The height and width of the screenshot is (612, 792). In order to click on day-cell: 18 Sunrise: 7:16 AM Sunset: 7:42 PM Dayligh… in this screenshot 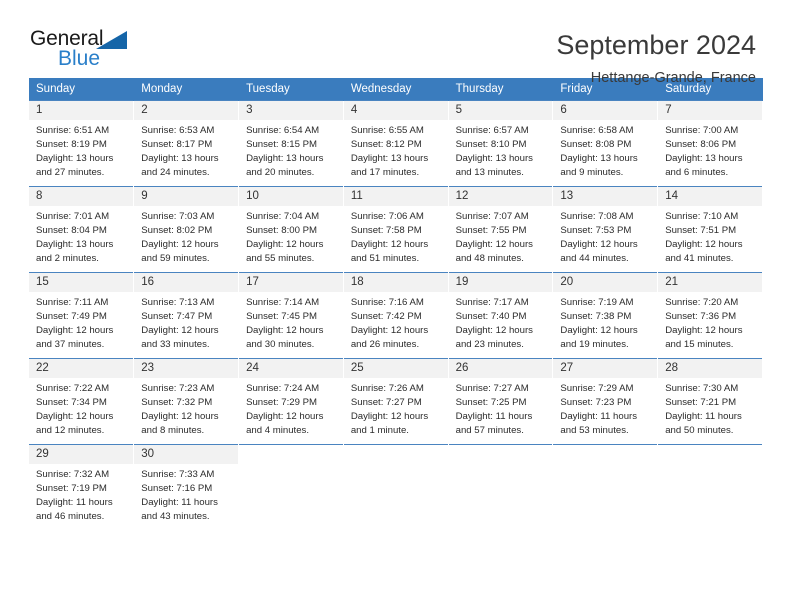, I will do `click(396, 315)`.